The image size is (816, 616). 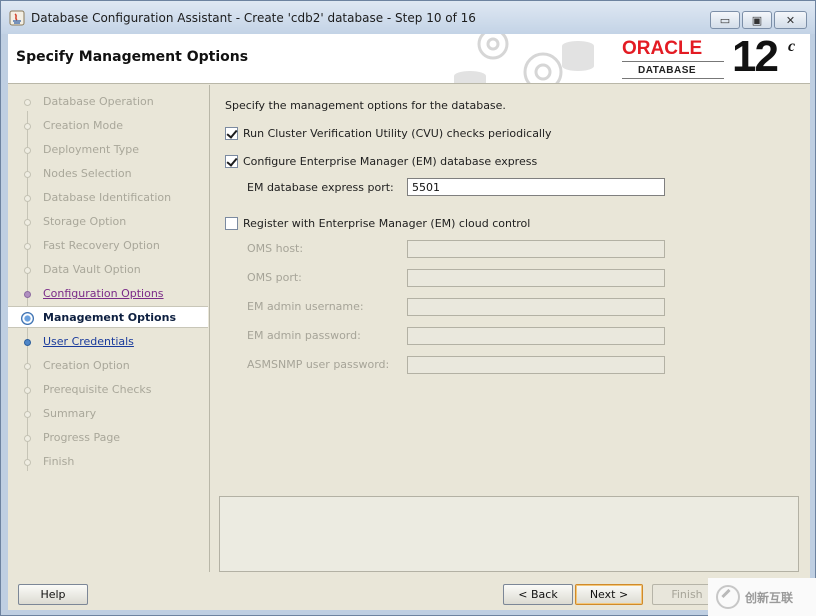 I want to click on watermark-text: 创新互联, so click(x=769, y=597).